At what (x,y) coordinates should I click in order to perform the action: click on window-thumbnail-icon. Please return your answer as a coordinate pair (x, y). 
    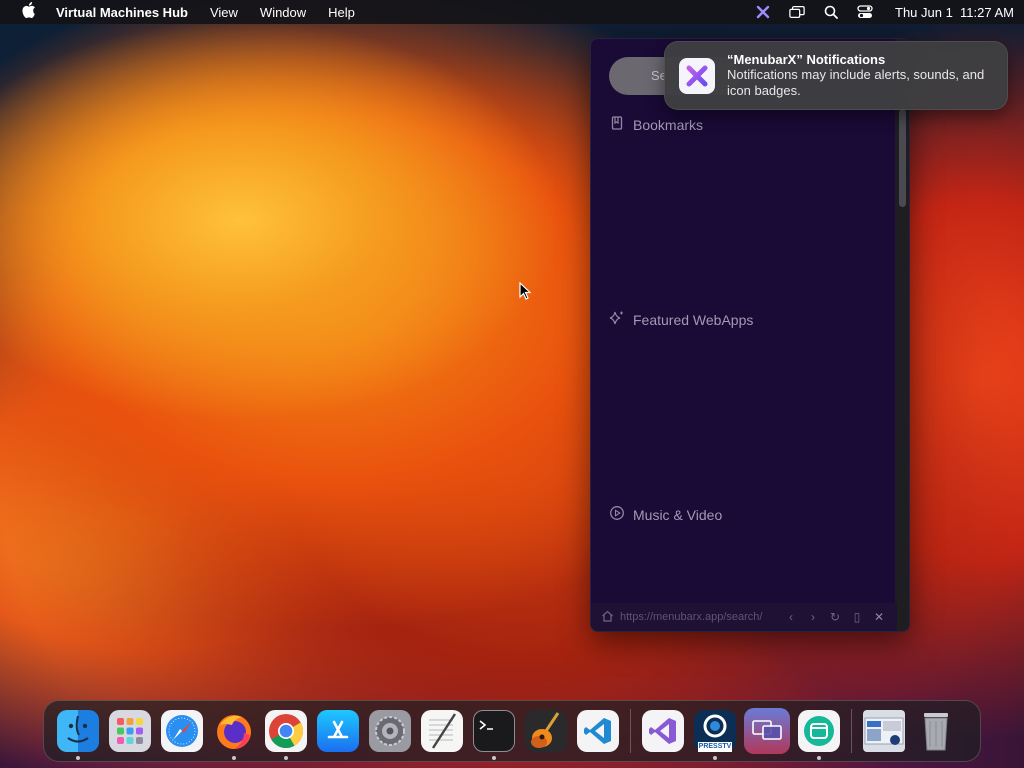
    Looking at the image, I should click on (884, 731).